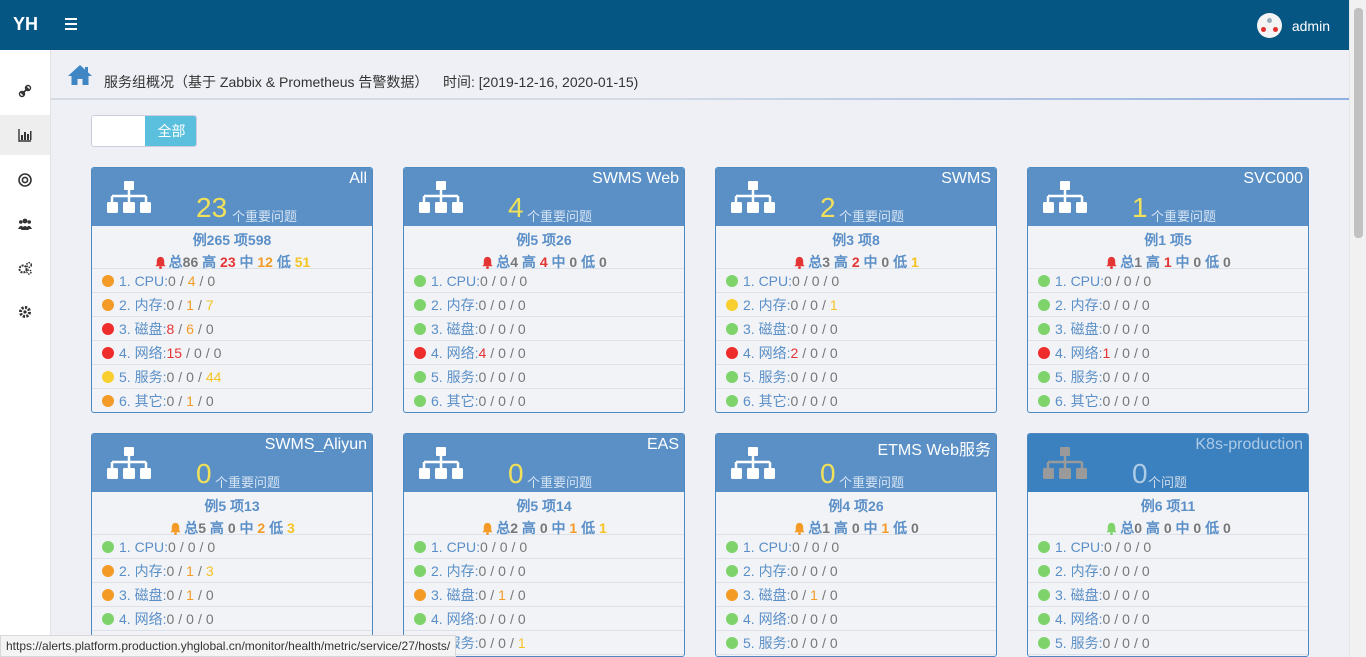  What do you see at coordinates (856, 305) in the screenshot?
I see `list-item: 2. 内存: 0/0/1` at bounding box center [856, 305].